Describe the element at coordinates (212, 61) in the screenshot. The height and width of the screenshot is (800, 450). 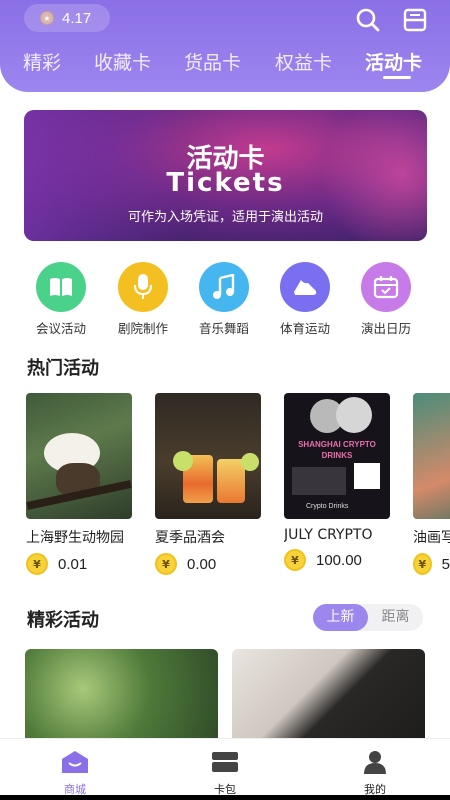
I see `tab-goods-cards: 货品卡` at that location.